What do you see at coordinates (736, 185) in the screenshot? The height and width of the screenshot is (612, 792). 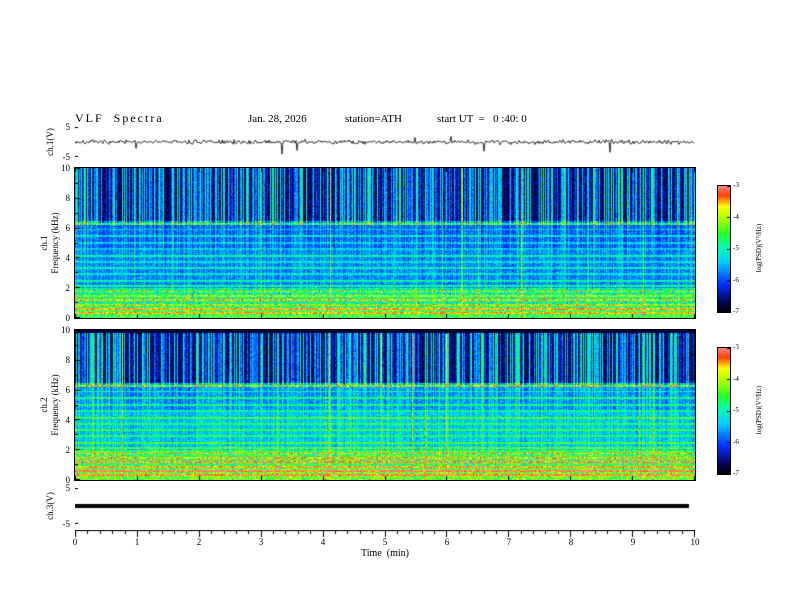 I see `colorbar-ch1-tick-label: -3` at bounding box center [736, 185].